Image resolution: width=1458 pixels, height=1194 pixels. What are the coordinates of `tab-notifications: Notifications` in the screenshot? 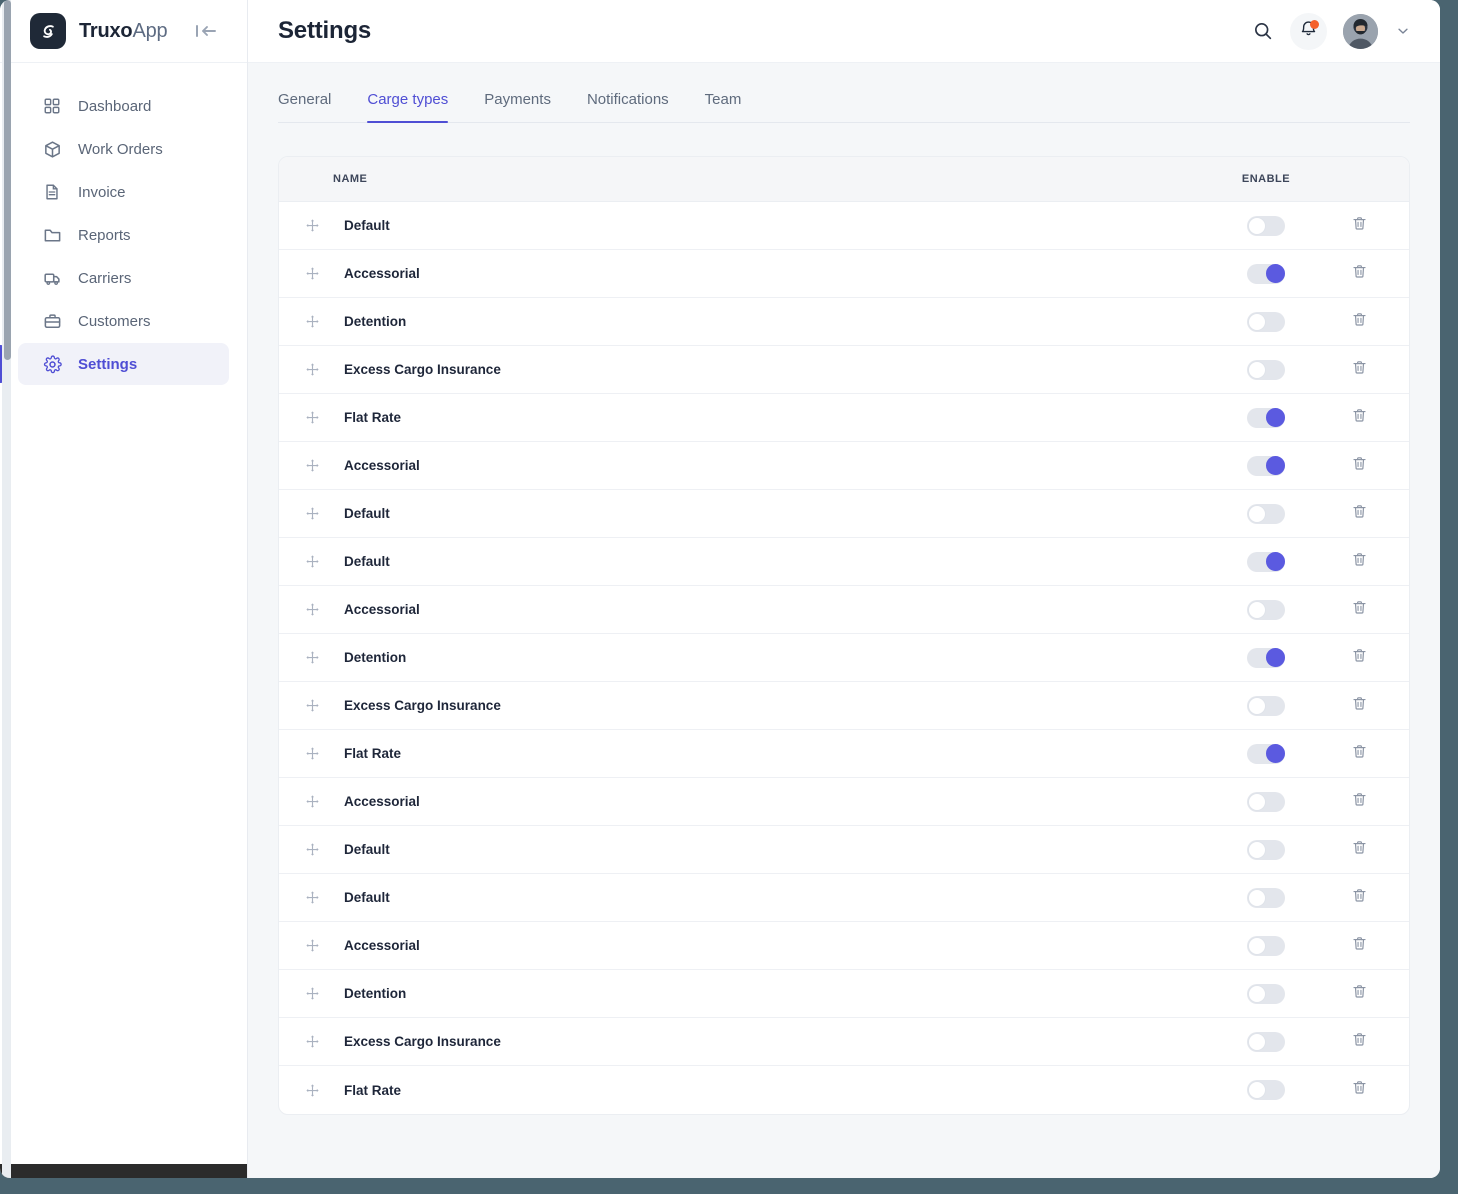 It's located at (628, 106).